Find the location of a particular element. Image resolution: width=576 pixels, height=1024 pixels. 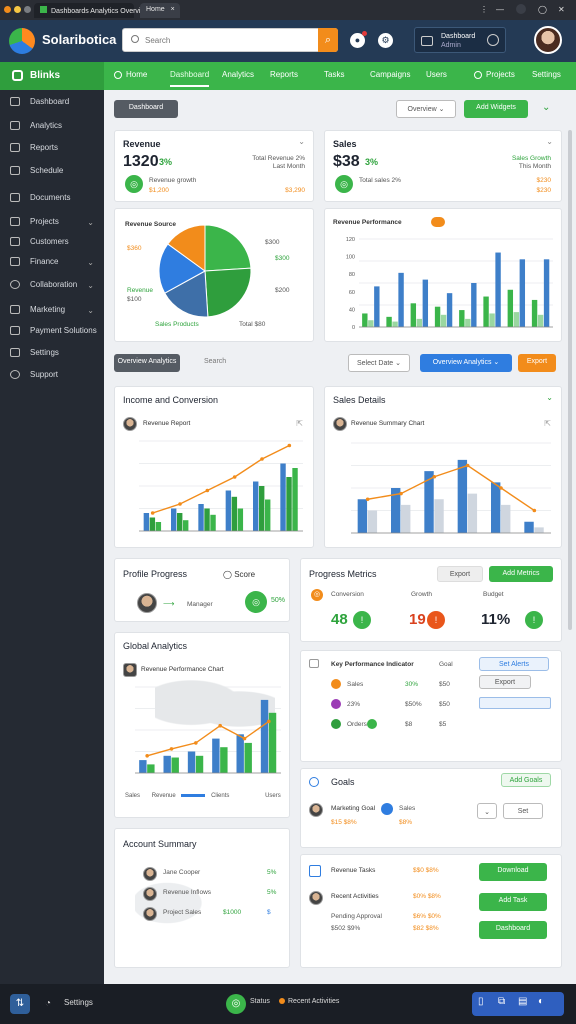

window-close-icon: ✕ is located at coordinates (561, 9).